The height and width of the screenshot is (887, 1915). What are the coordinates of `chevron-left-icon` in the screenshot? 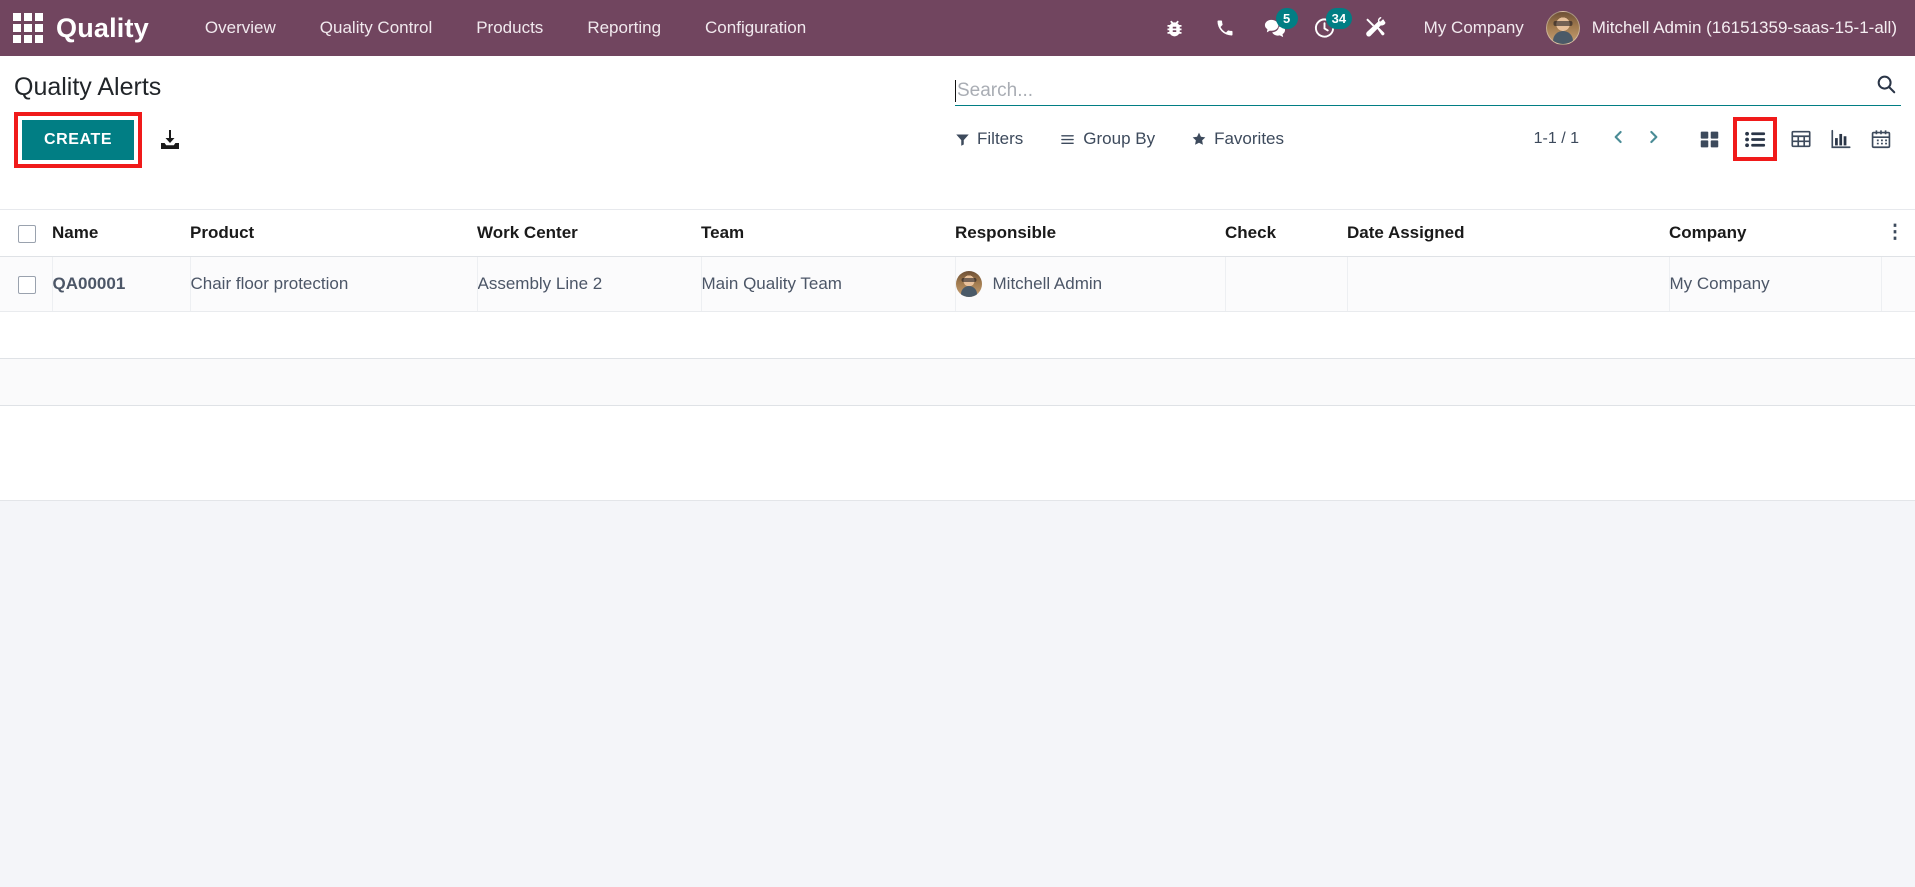 It's located at (1618, 139).